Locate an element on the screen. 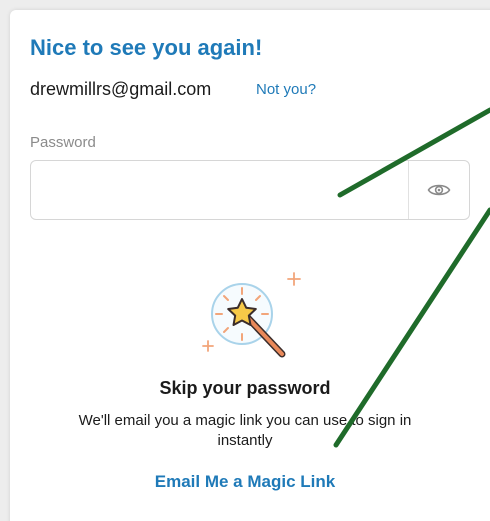 The height and width of the screenshot is (521, 490). magic-wand-icon is located at coordinates (251, 315).